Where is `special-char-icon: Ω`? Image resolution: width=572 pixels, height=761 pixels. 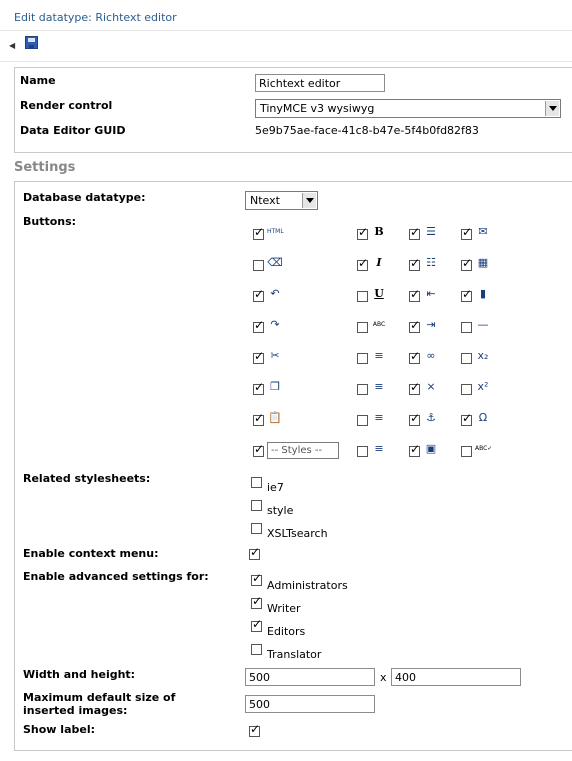
special-char-icon: Ω is located at coordinates (483, 417).